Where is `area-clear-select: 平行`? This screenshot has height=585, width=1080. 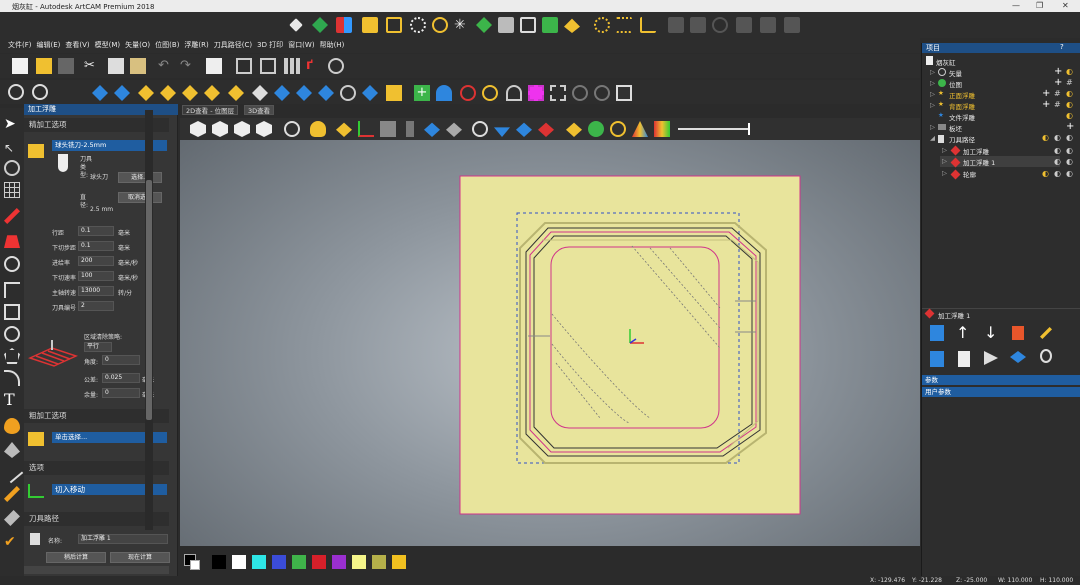
area-clear-select: 平行 is located at coordinates (98, 347).